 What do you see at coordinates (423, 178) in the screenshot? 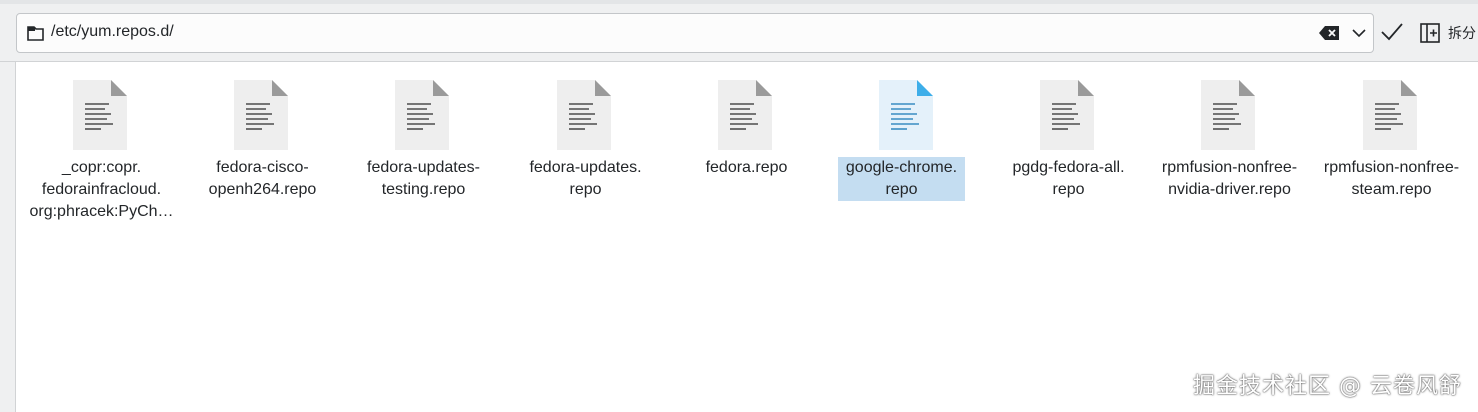
I see `file-name: fedora-updates- testing.repo` at bounding box center [423, 178].